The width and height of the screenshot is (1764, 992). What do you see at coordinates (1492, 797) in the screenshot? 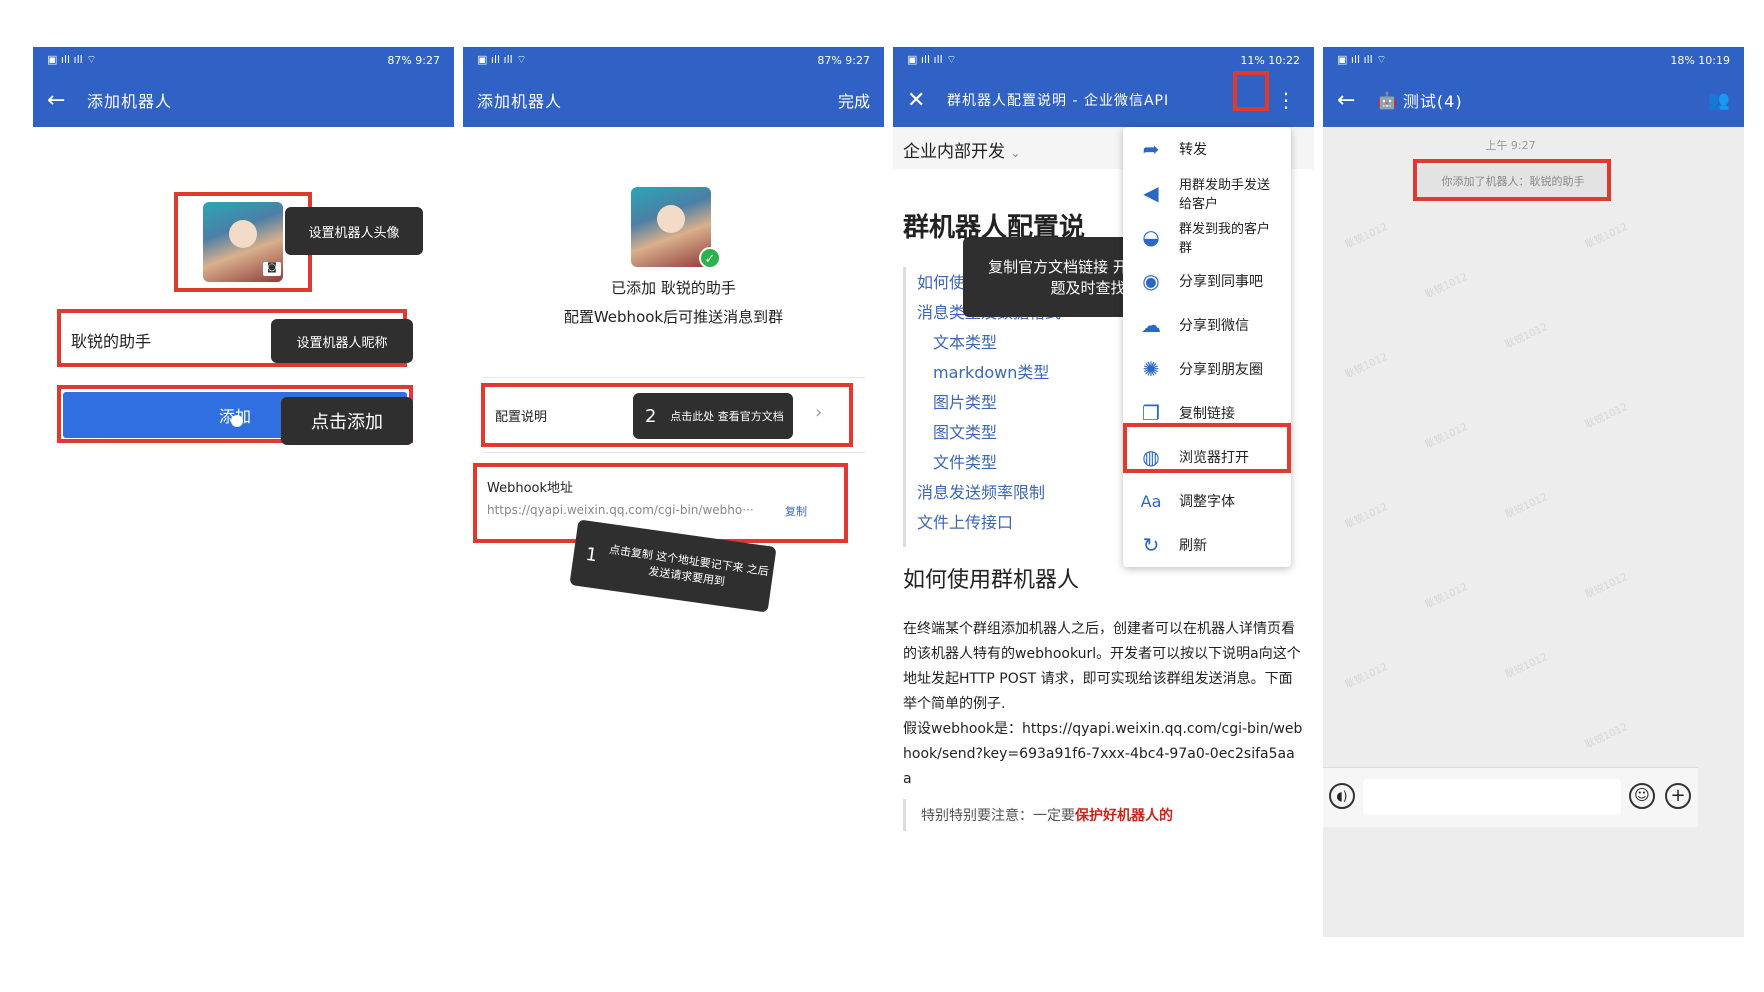
I see `chat-text-input` at bounding box center [1492, 797].